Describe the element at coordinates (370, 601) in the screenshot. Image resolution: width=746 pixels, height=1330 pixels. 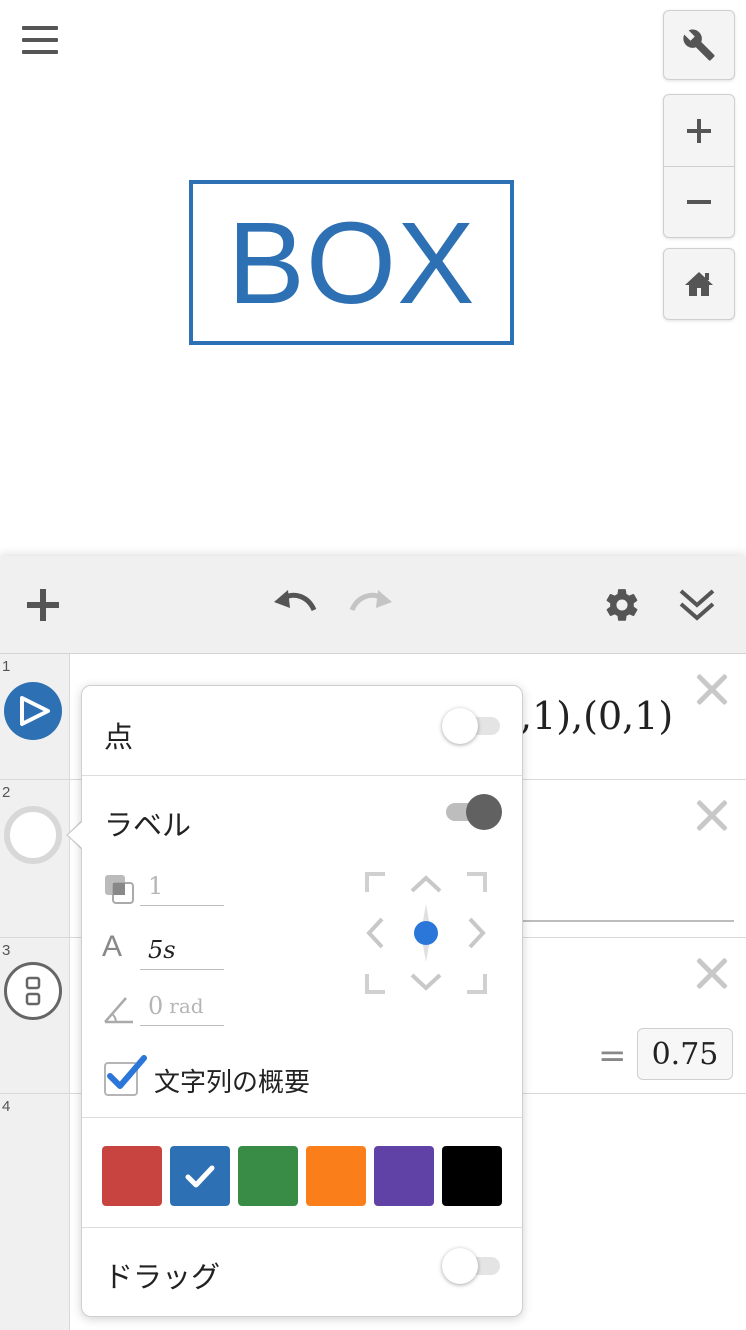
I see `redo-icon` at that location.